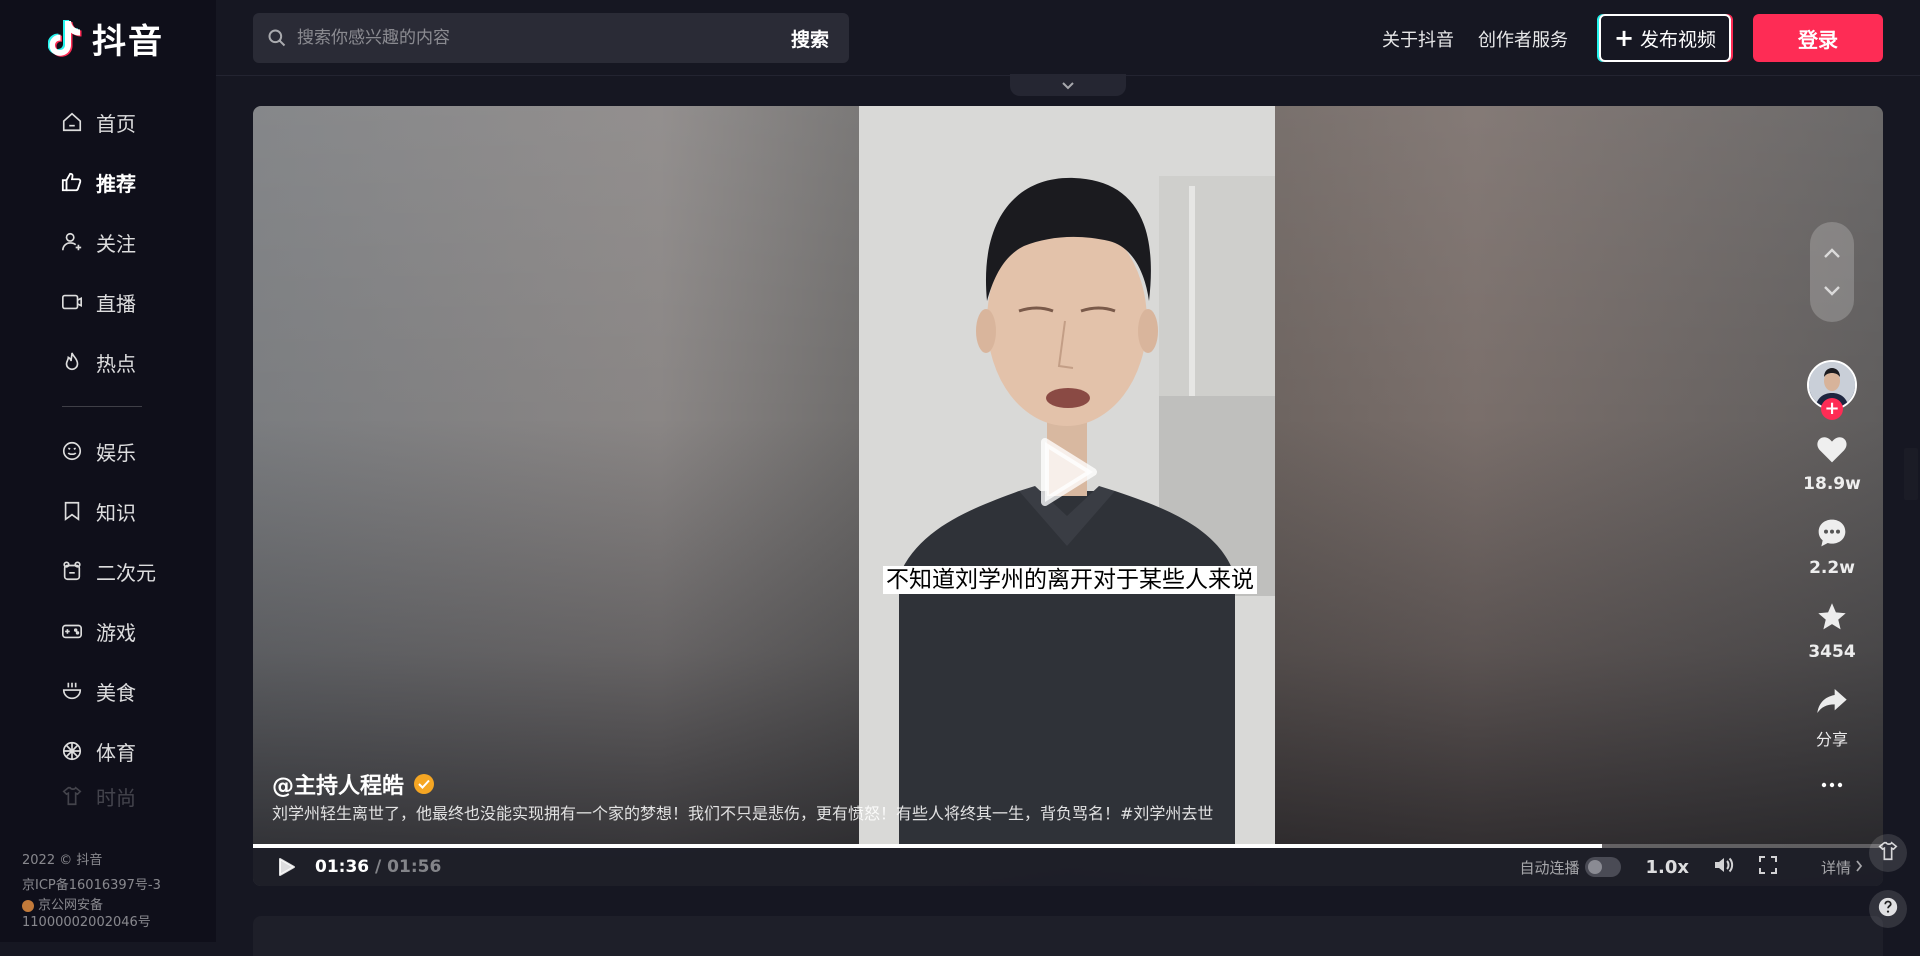 This screenshot has height=956, width=1920. I want to click on tiktok-note-icon, so click(65, 38).